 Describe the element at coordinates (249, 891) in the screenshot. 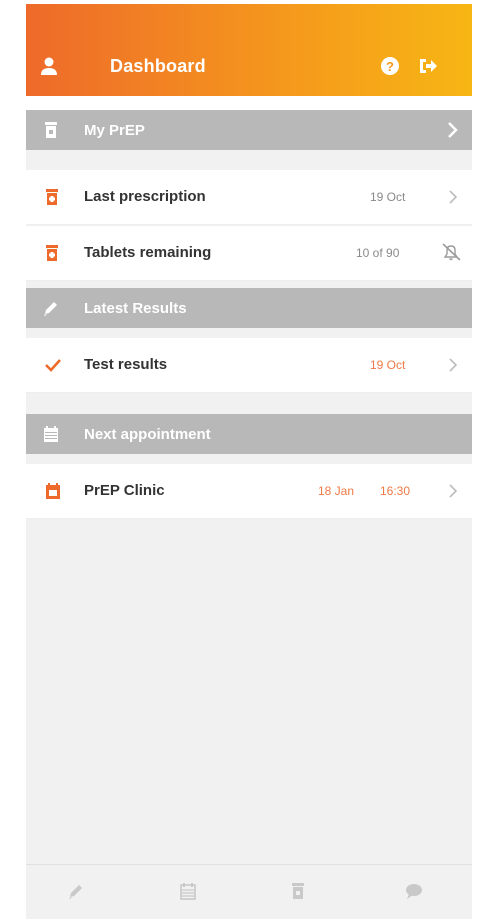

I see `bottom-nav` at that location.